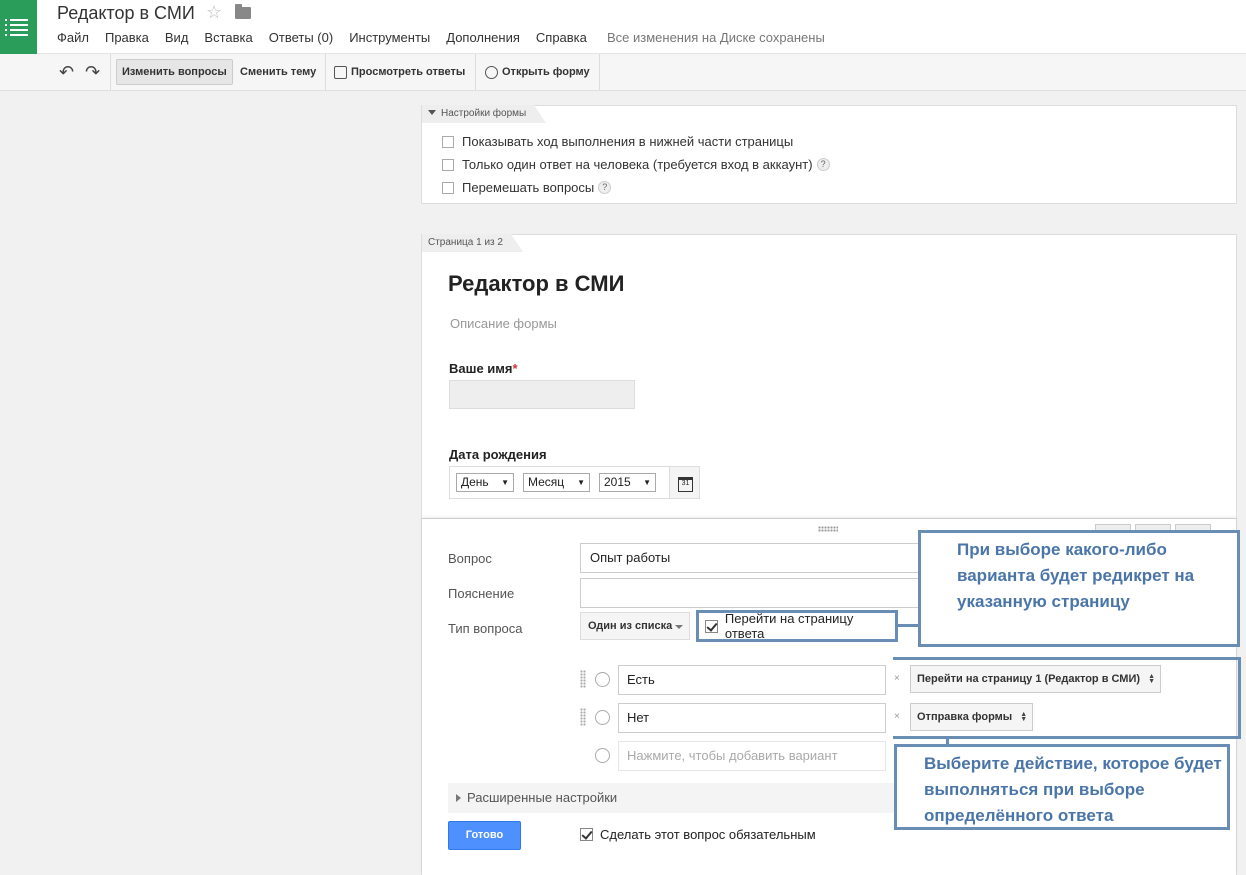  What do you see at coordinates (73, 37) in the screenshot?
I see `menu-file: Файл` at bounding box center [73, 37].